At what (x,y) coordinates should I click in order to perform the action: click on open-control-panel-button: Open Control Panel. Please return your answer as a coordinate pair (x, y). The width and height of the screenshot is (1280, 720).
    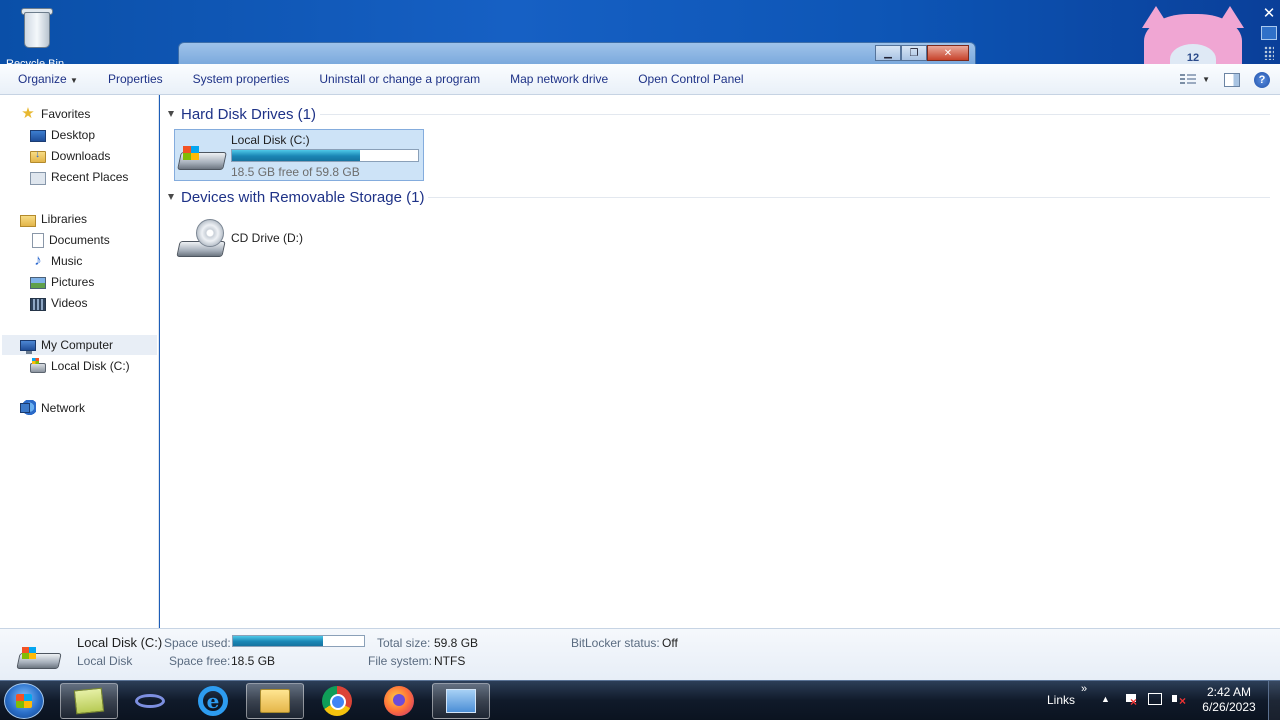
    Looking at the image, I should click on (690, 79).